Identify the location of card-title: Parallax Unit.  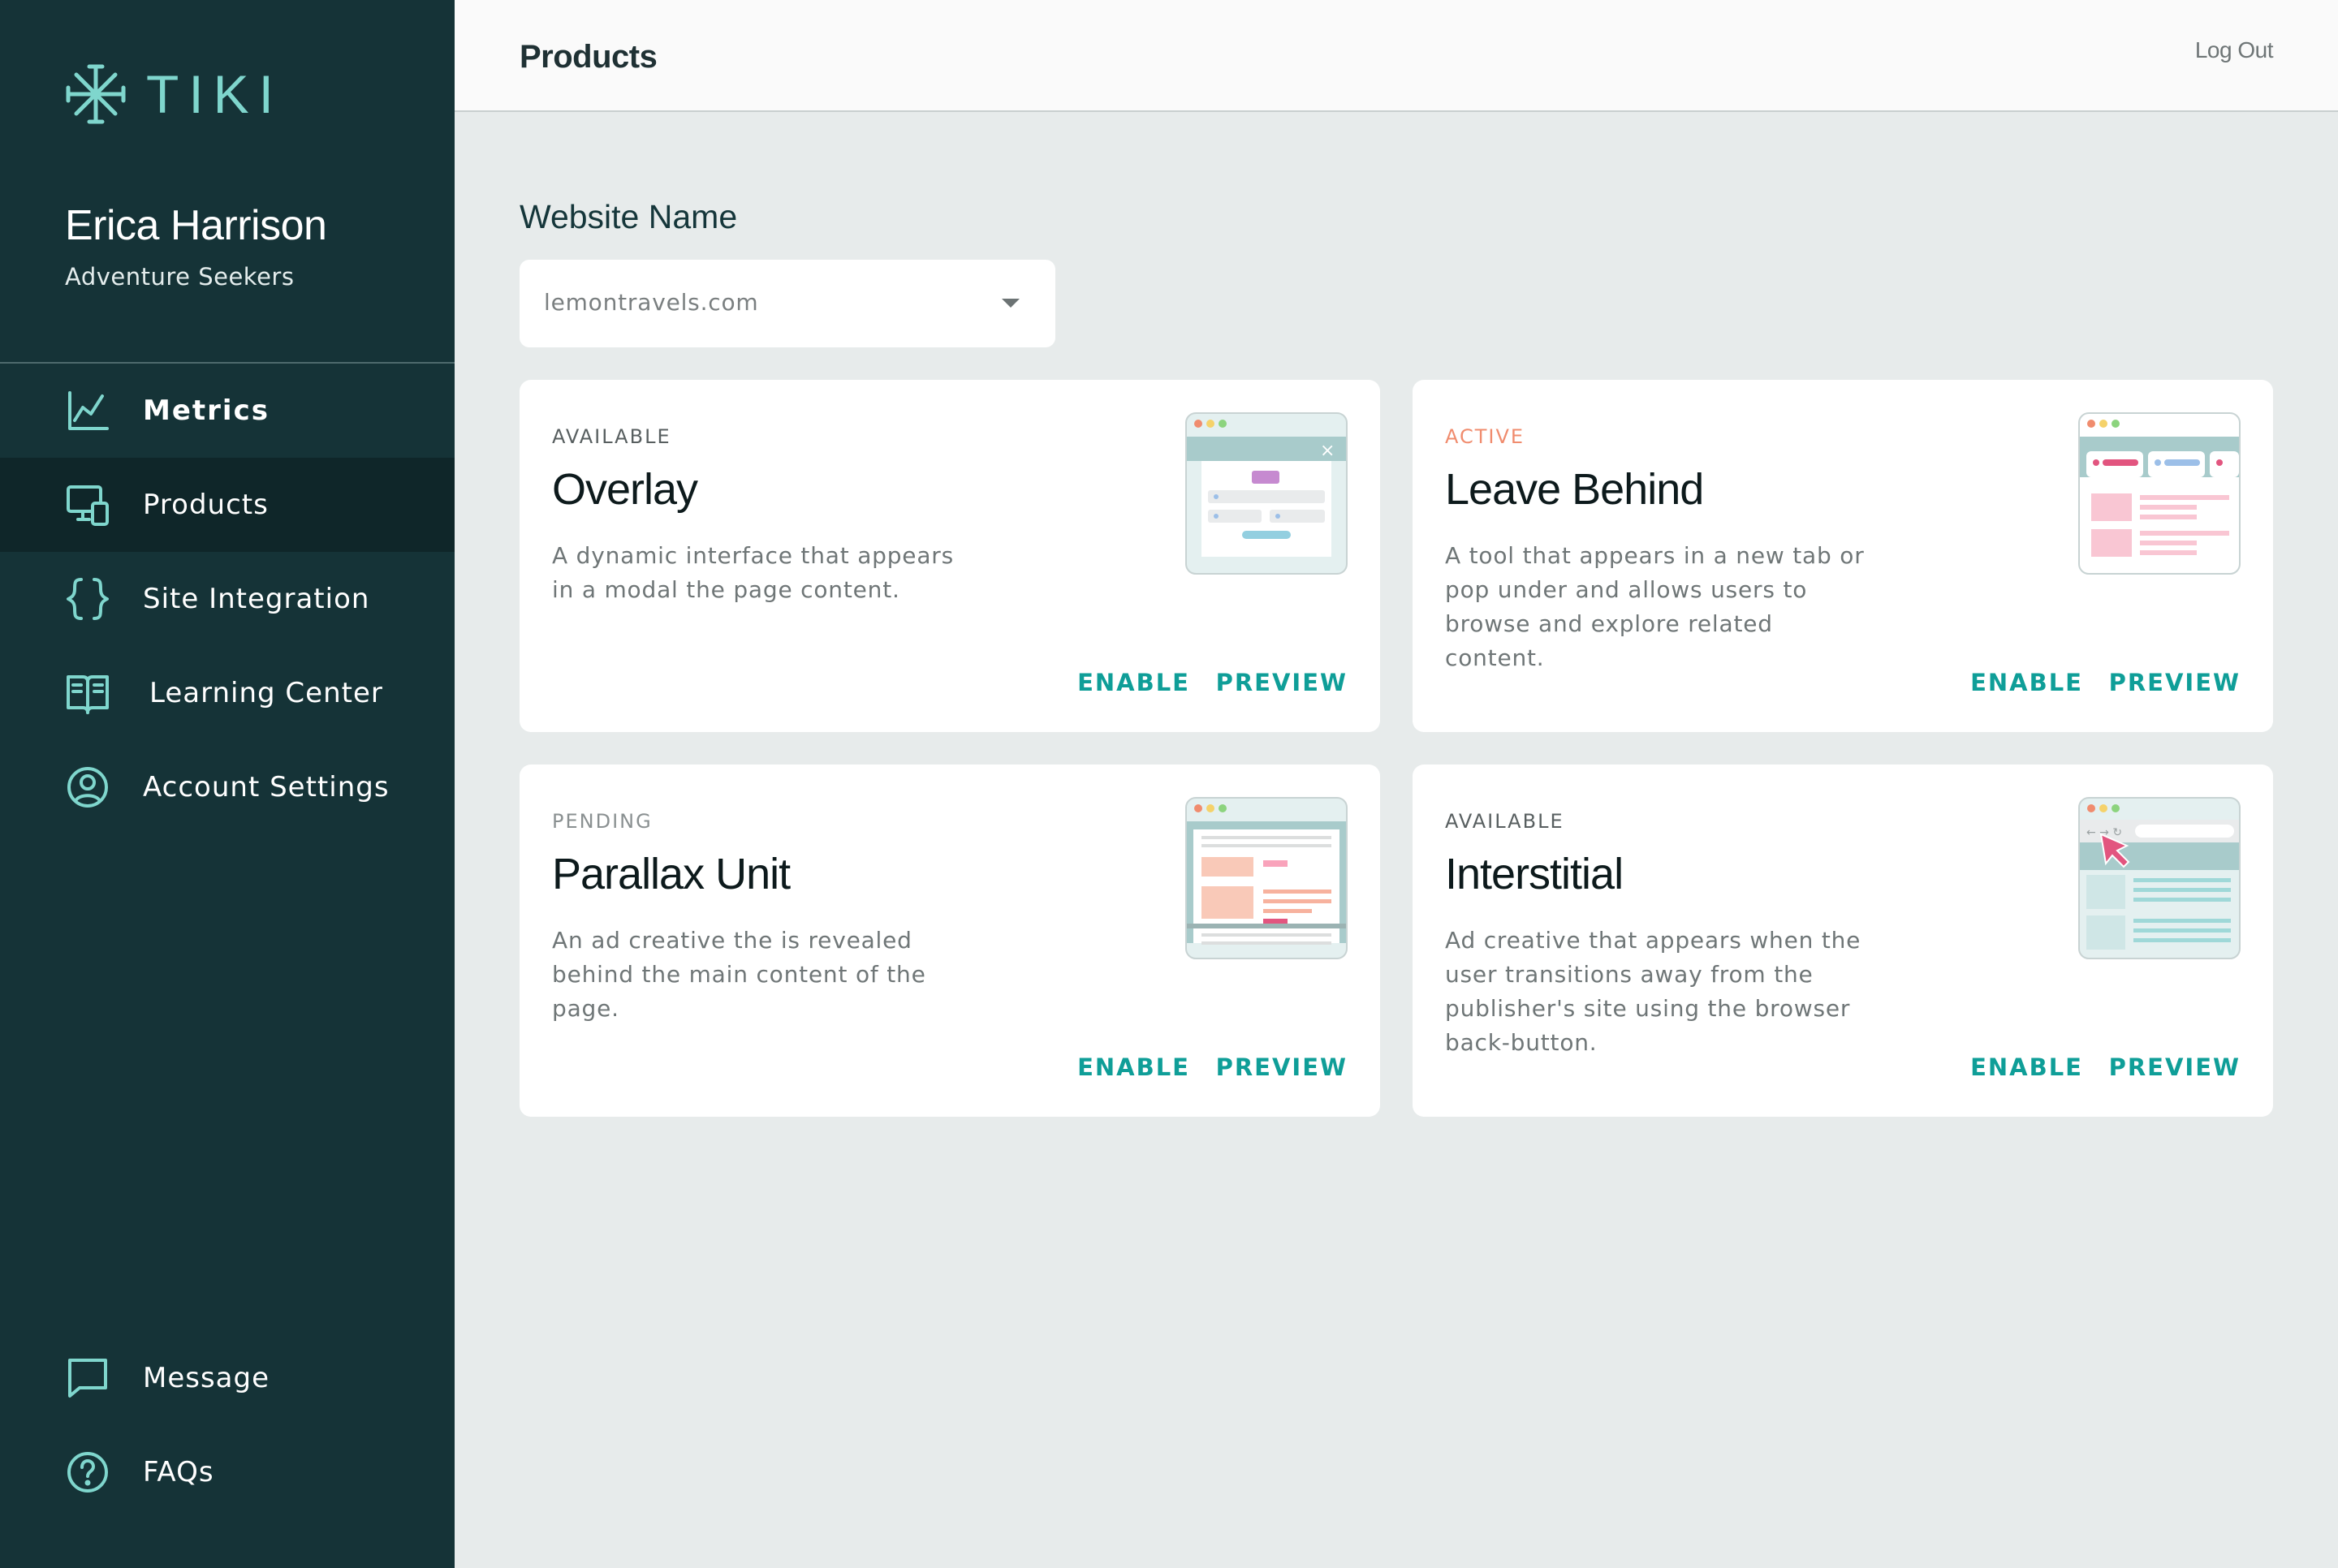
(671, 874).